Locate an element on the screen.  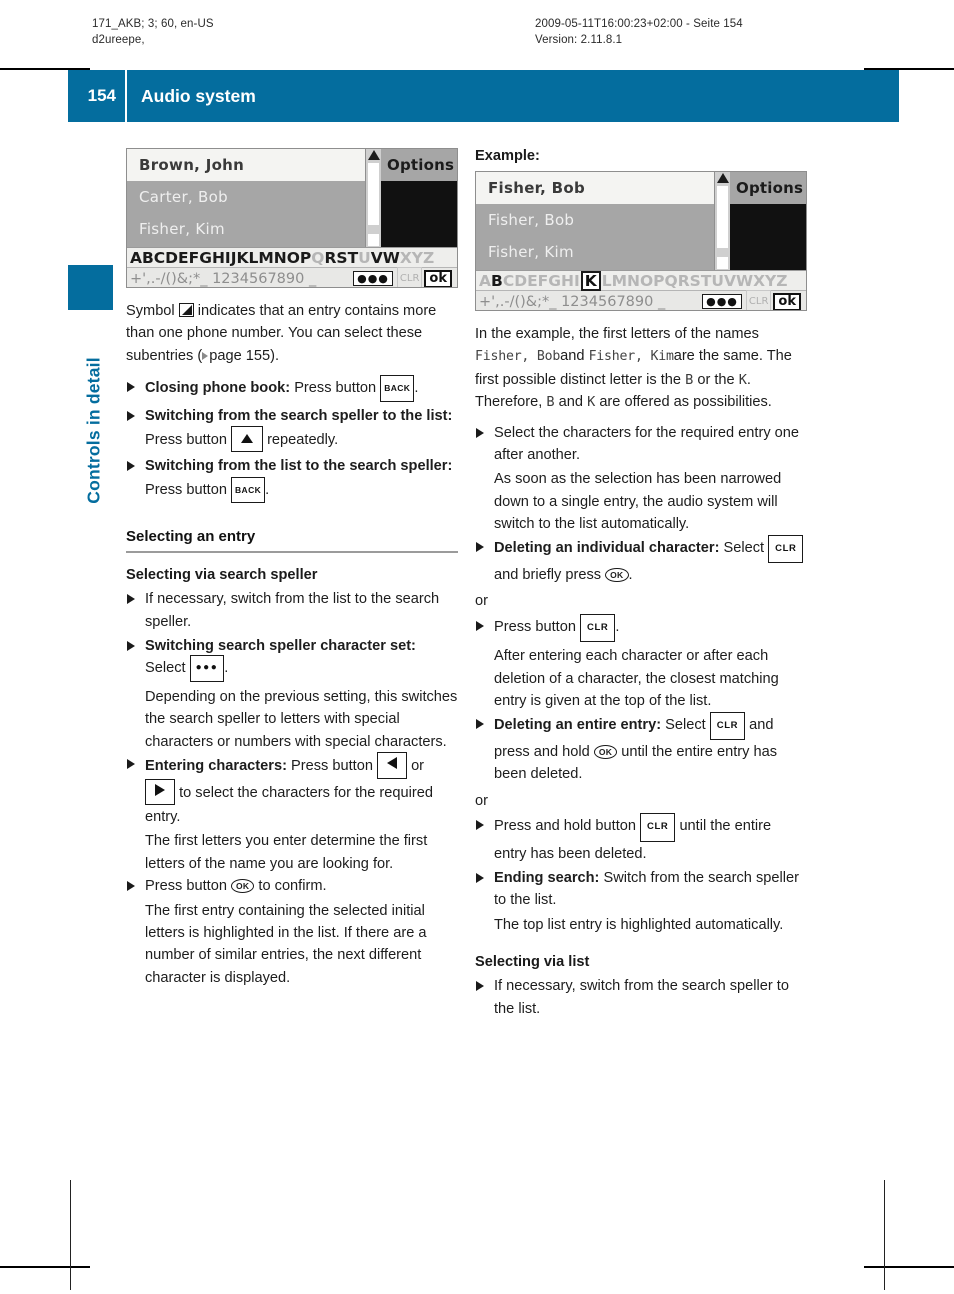
doc-id-line: 171_AKB; 3; 60, en-US is located at coordinates (153, 24).